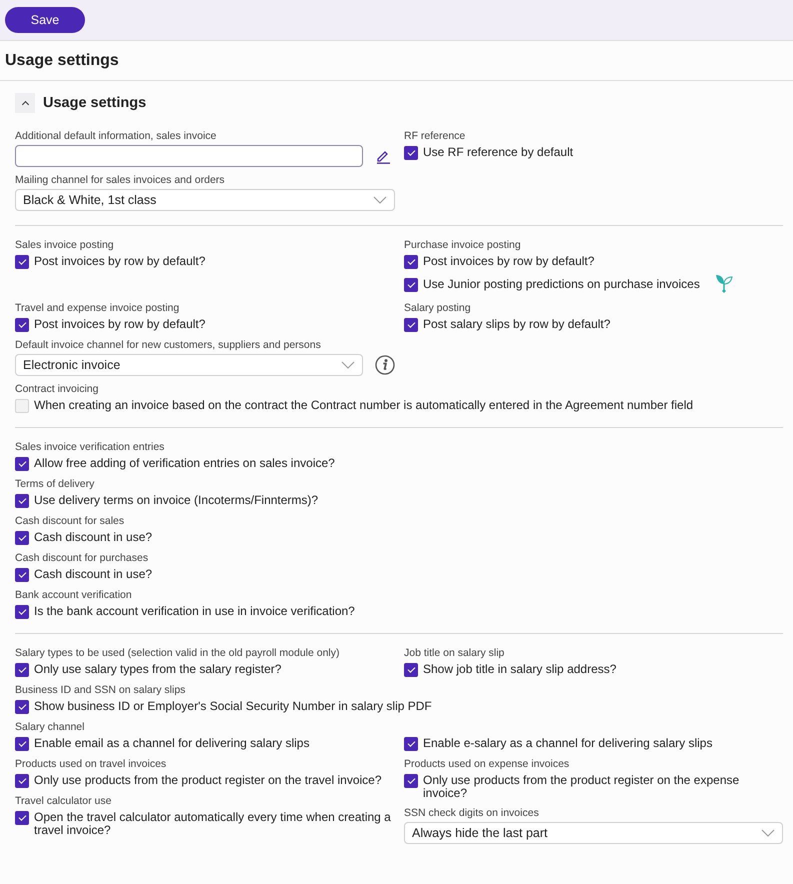  What do you see at coordinates (208, 780) in the screenshot?
I see `checkbox-label: Only use products from the product register on the travel invoice?` at bounding box center [208, 780].